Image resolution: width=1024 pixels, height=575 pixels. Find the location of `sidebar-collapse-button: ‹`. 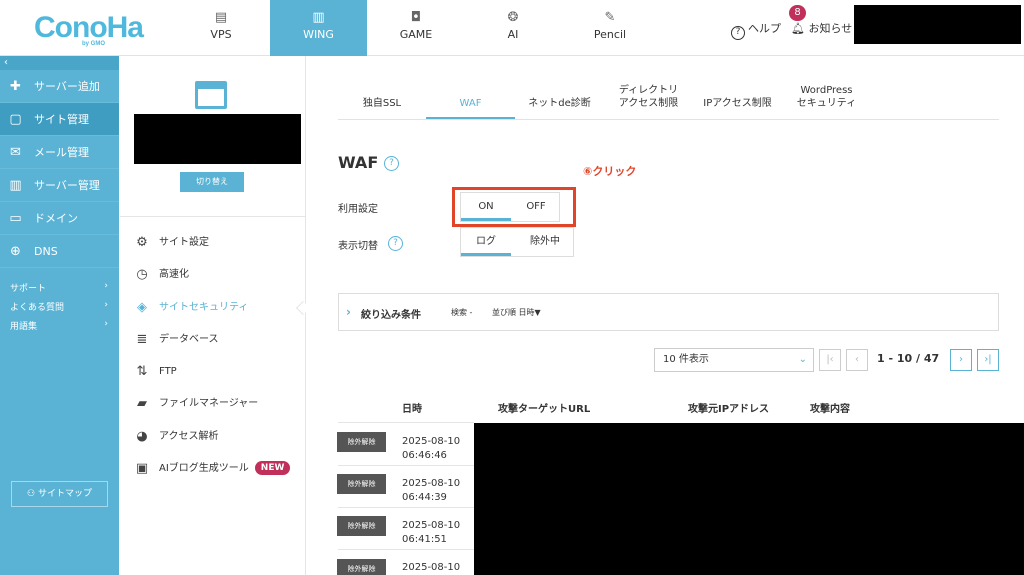

sidebar-collapse-button: ‹ is located at coordinates (59, 63).